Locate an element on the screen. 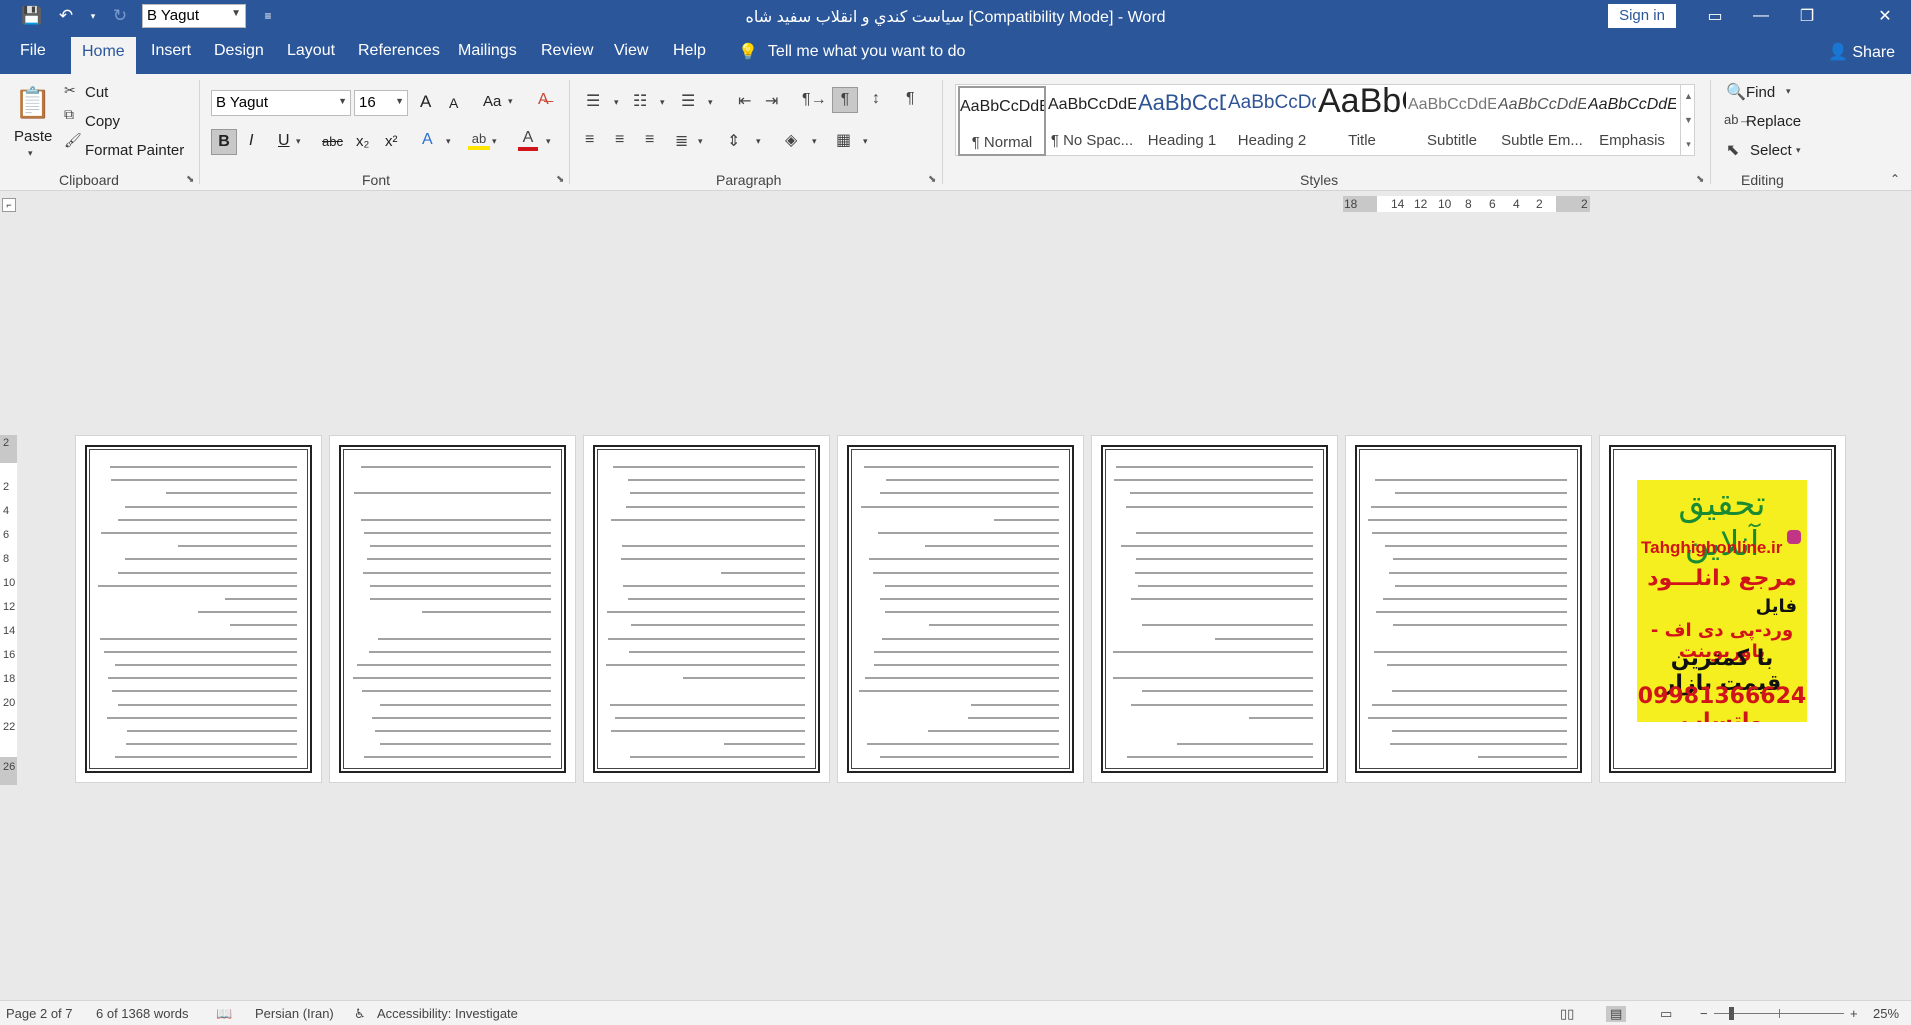 Image resolution: width=1911 pixels, height=1025 pixels. shrink-font-button: A is located at coordinates (453, 103).